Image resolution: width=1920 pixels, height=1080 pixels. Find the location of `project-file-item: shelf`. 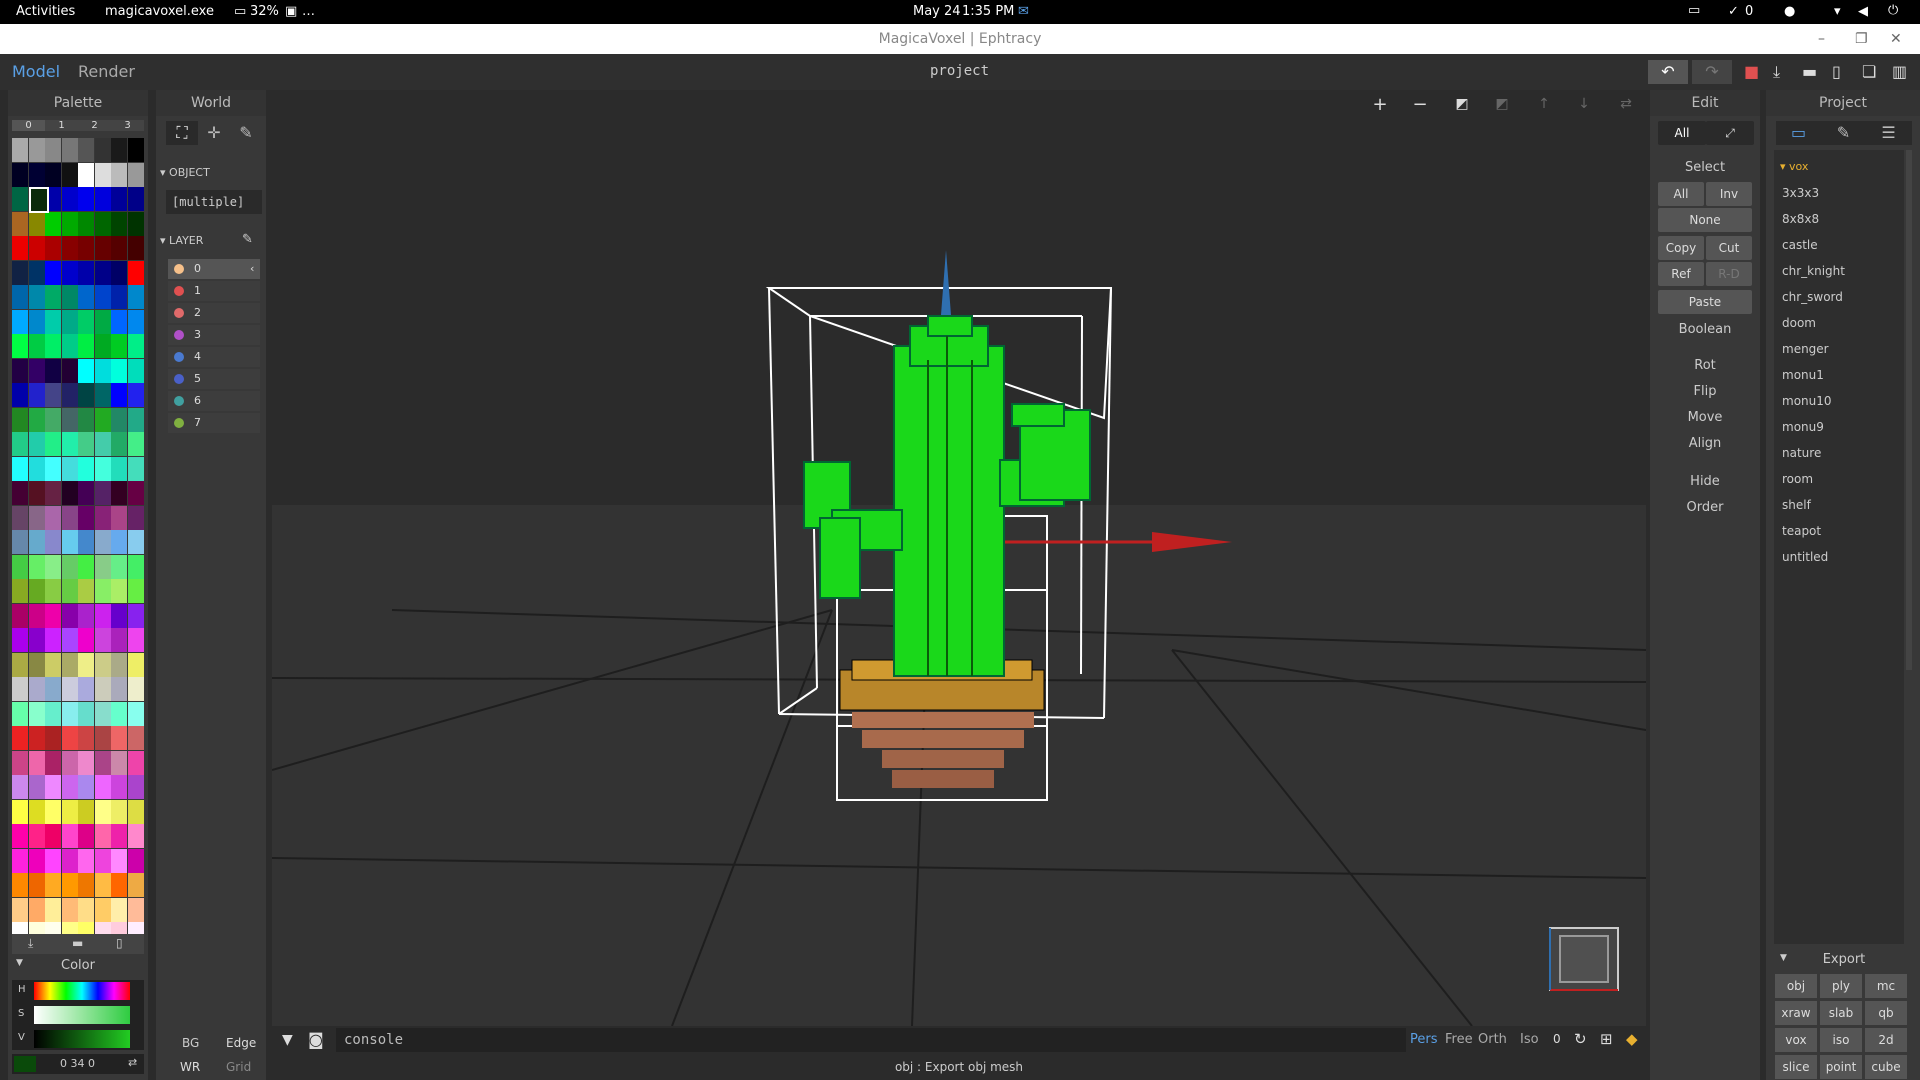

project-file-item: shelf is located at coordinates (1796, 505).